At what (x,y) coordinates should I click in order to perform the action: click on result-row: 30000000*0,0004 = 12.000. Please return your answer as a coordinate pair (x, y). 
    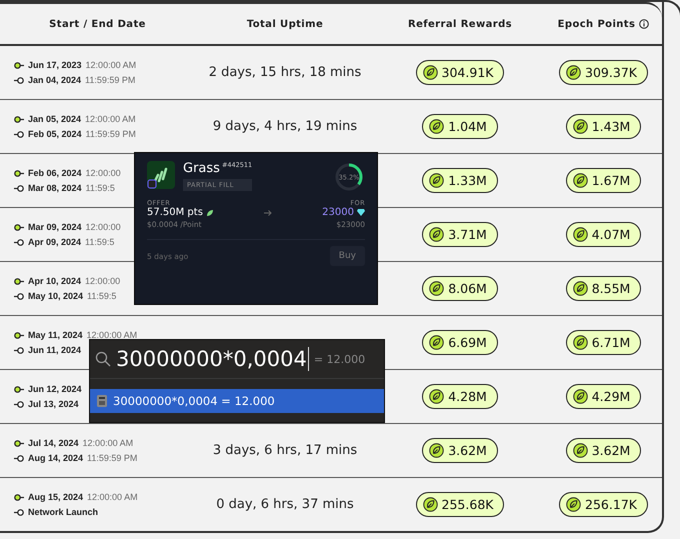
    Looking at the image, I should click on (237, 400).